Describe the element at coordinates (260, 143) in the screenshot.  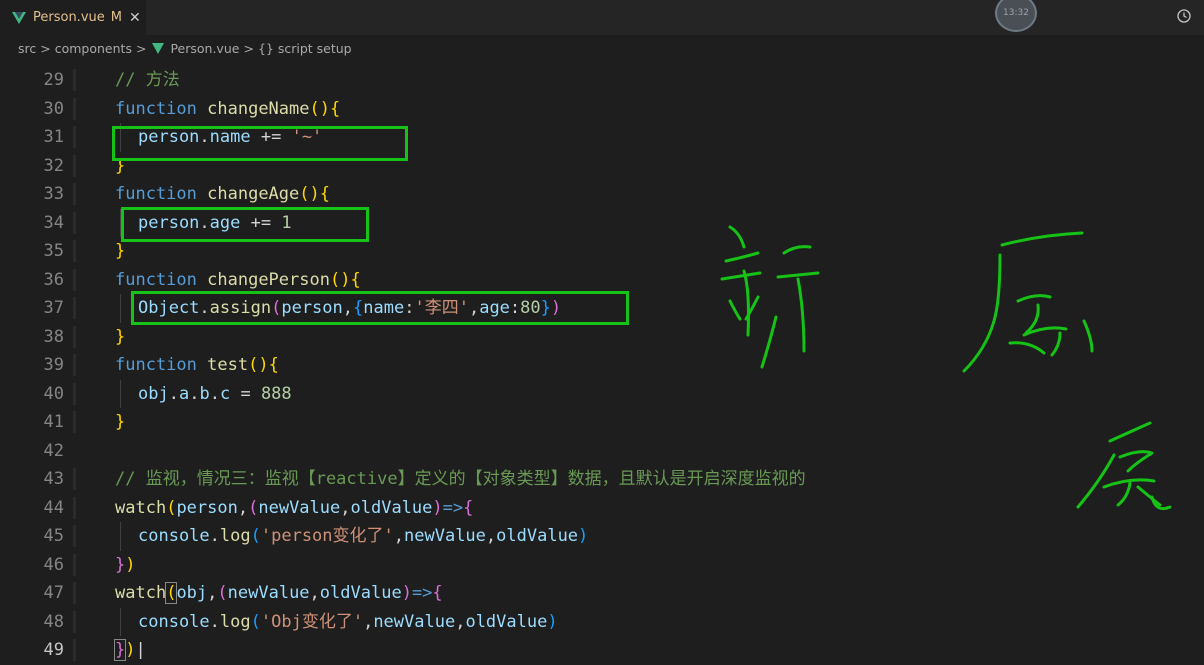
I see `highlight-box-name` at that location.